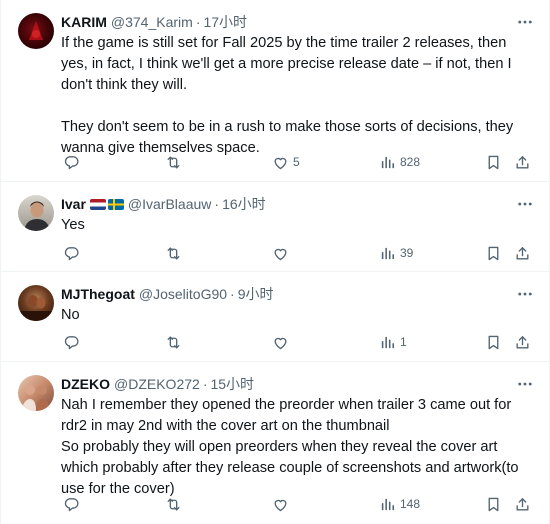  I want to click on views-button: 1, so click(393, 342).